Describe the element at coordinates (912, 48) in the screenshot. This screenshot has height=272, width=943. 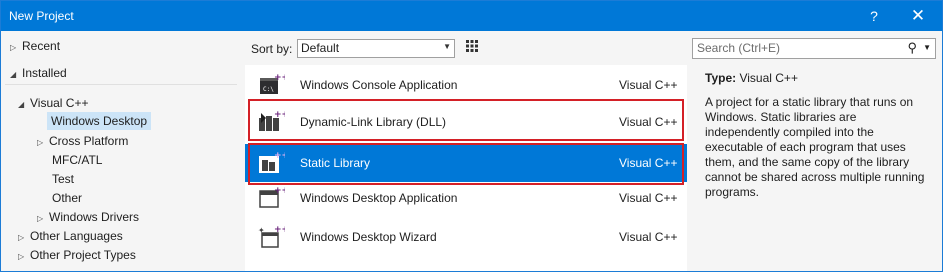
I see `search-icon: ⚲` at that location.